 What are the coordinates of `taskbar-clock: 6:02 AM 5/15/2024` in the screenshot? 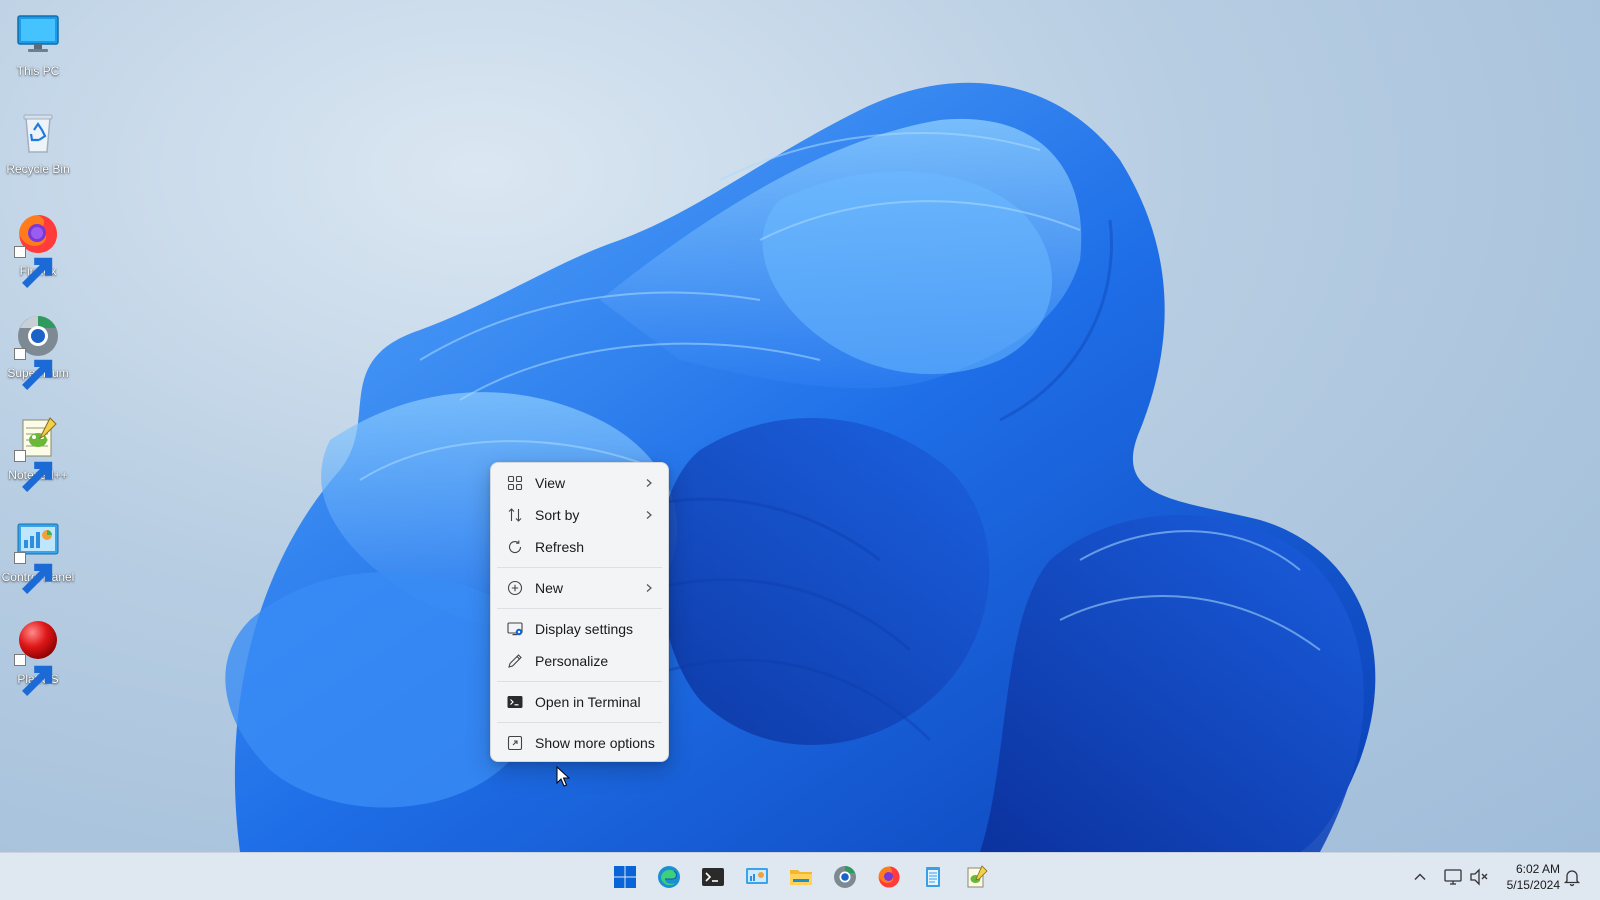 It's located at (1527, 878).